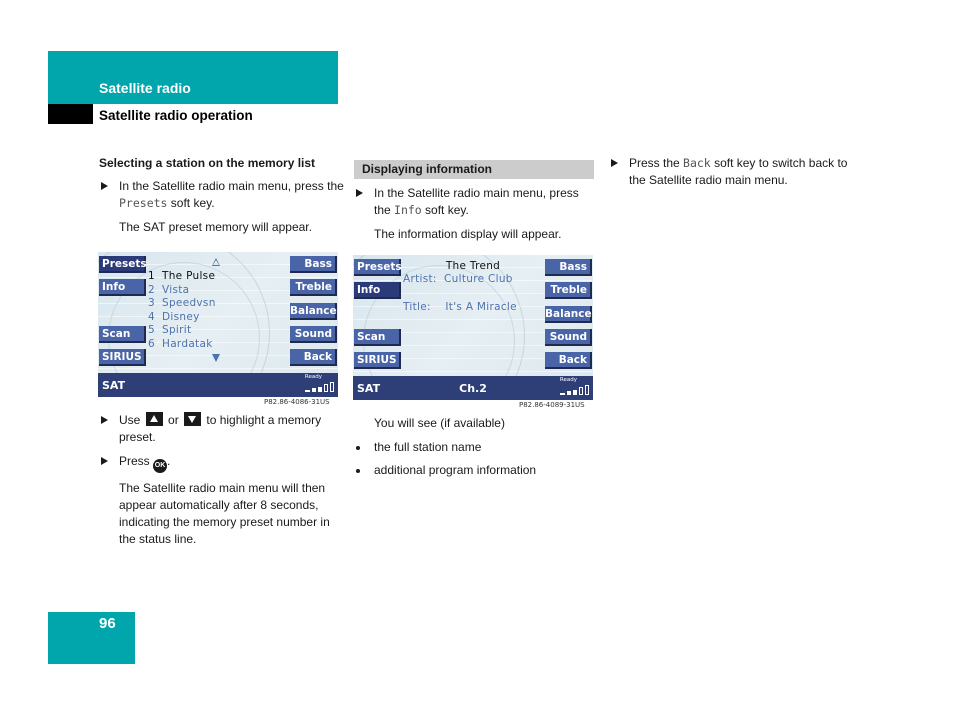  What do you see at coordinates (176, 115) in the screenshot?
I see `subsection-title: Satellite radio operation` at bounding box center [176, 115].